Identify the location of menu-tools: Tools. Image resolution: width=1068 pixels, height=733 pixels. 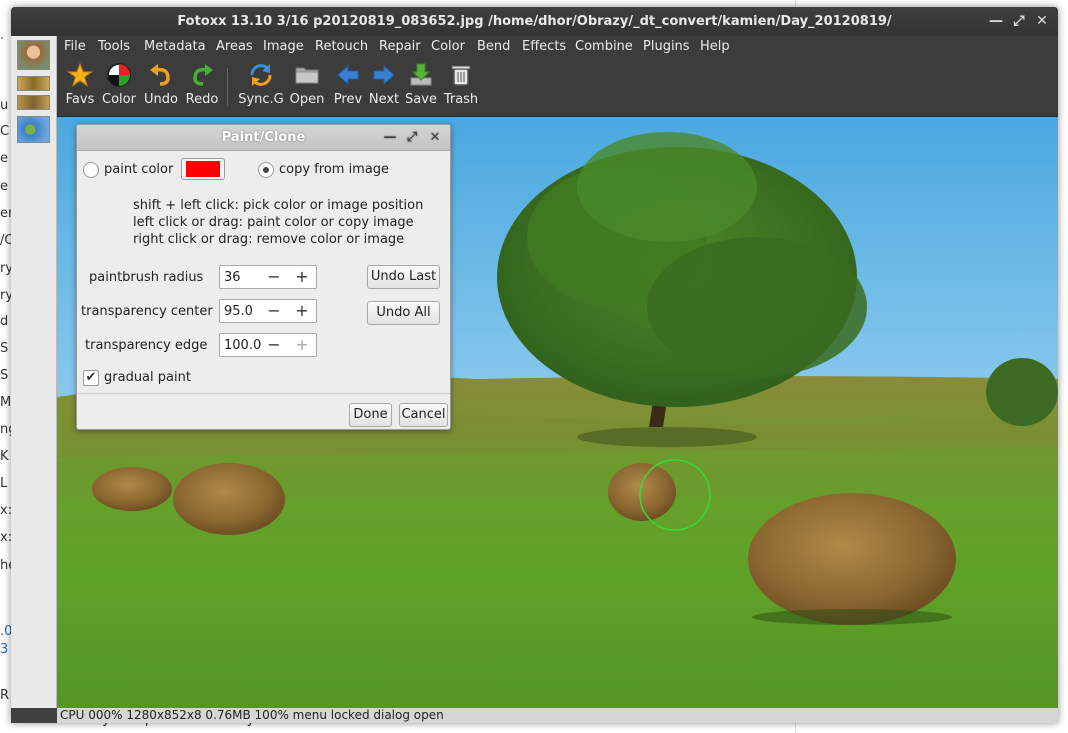
(114, 46).